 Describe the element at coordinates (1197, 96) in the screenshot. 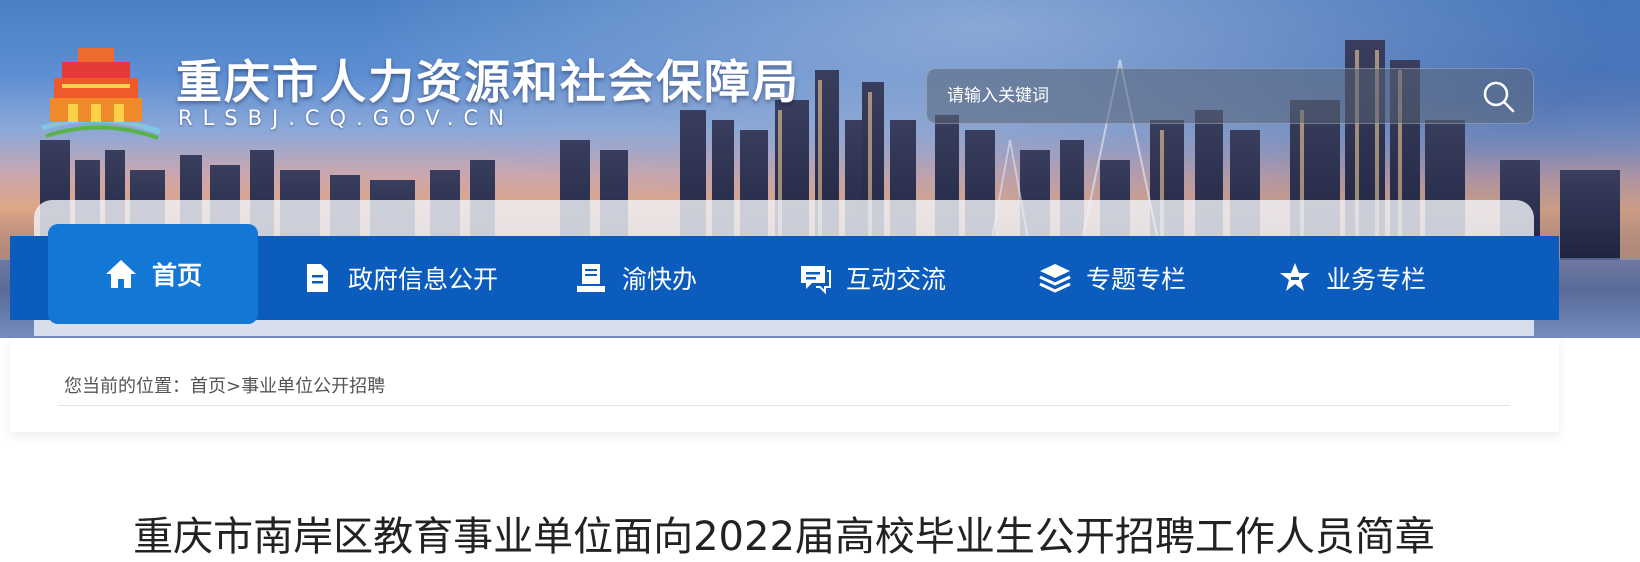

I see `search-input` at that location.